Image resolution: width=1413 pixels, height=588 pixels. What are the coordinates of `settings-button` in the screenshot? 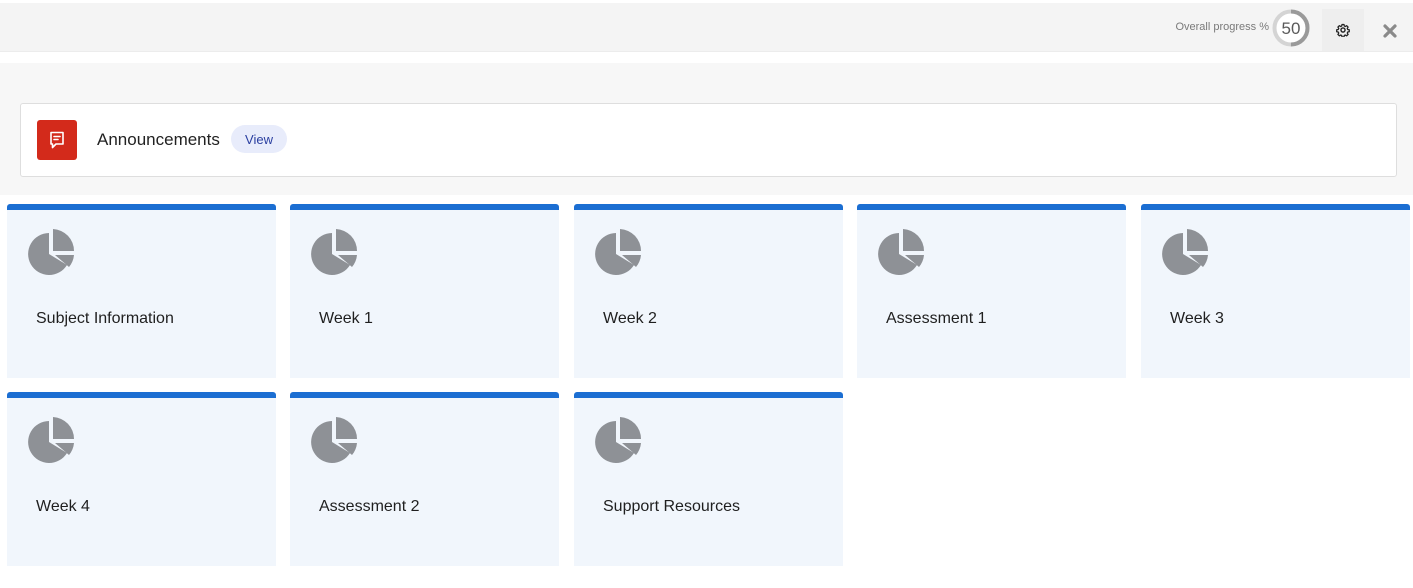 It's located at (1343, 30).